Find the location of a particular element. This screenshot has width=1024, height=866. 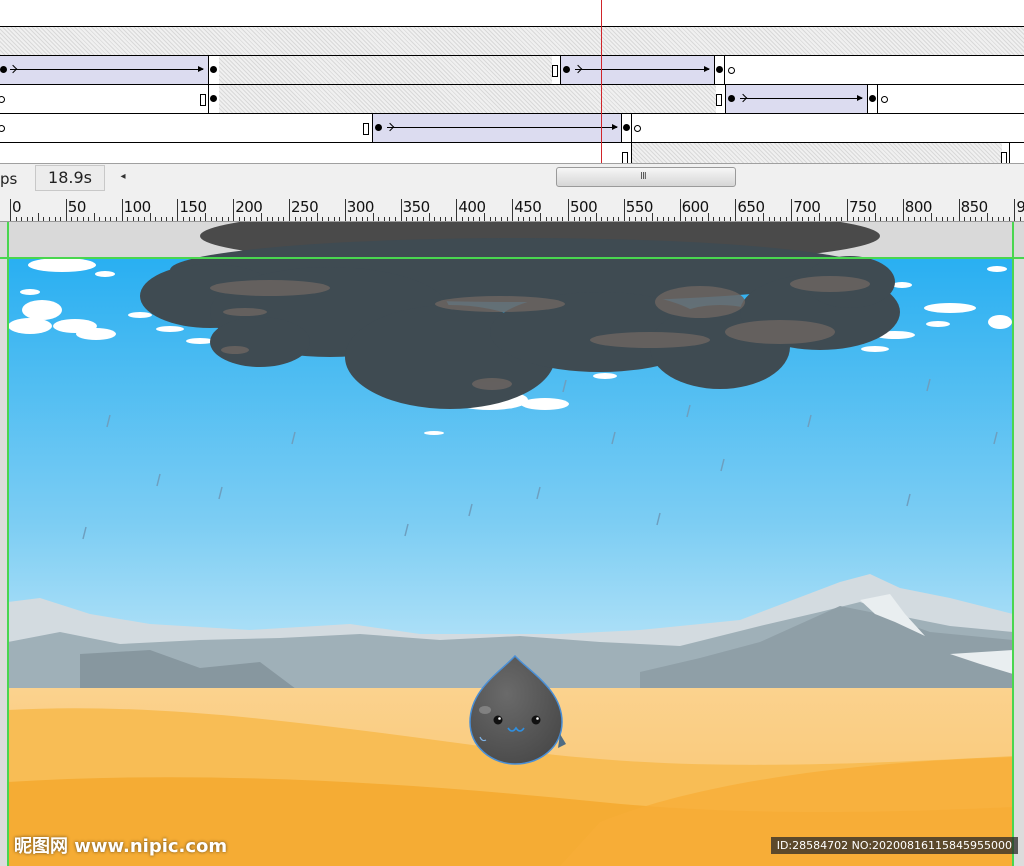

stage-guide-right is located at coordinates (1013, 544).